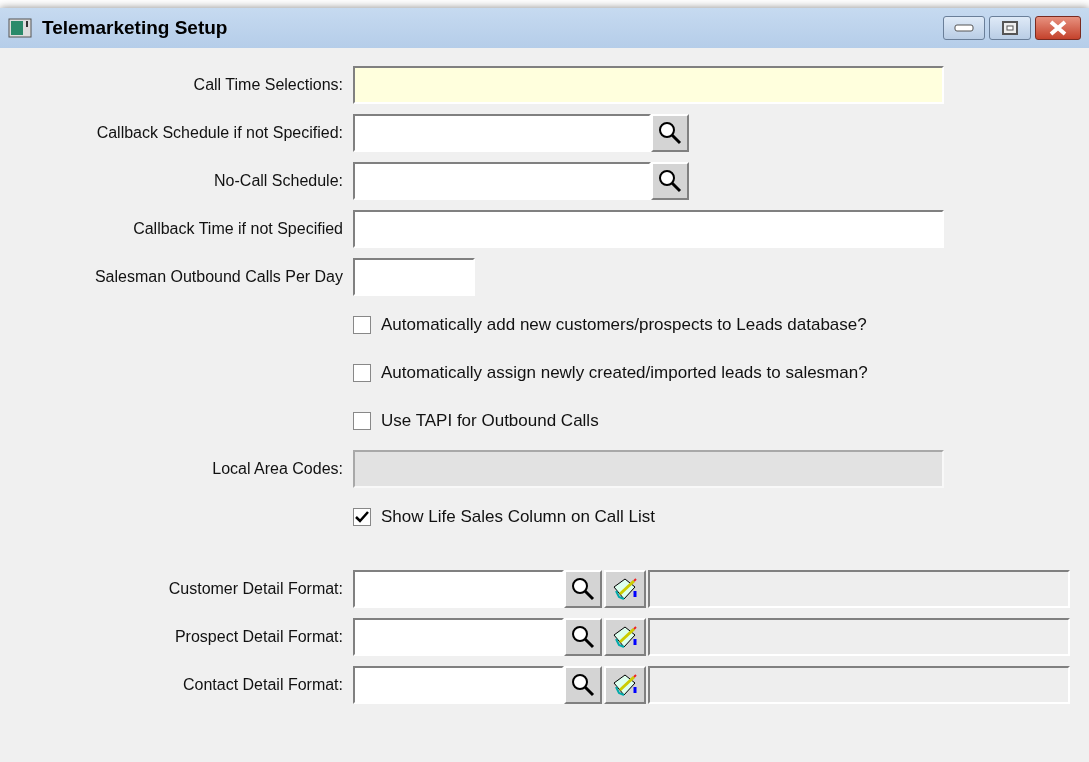 Image resolution: width=1089 pixels, height=762 pixels. What do you see at coordinates (255, 589) in the screenshot?
I see `field-label: Customer Detail Format:` at bounding box center [255, 589].